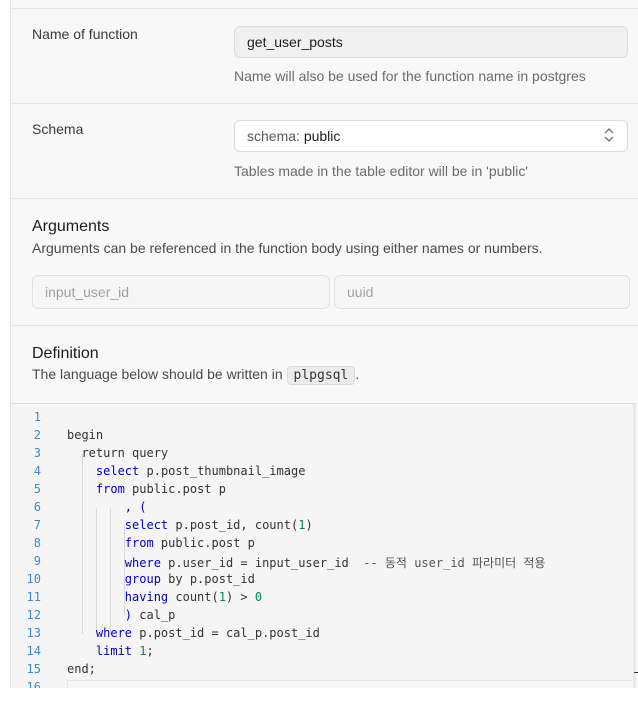 The image size is (638, 703). I want to click on code-line: where p.post_id = cal_p.post_id, so click(207, 633).